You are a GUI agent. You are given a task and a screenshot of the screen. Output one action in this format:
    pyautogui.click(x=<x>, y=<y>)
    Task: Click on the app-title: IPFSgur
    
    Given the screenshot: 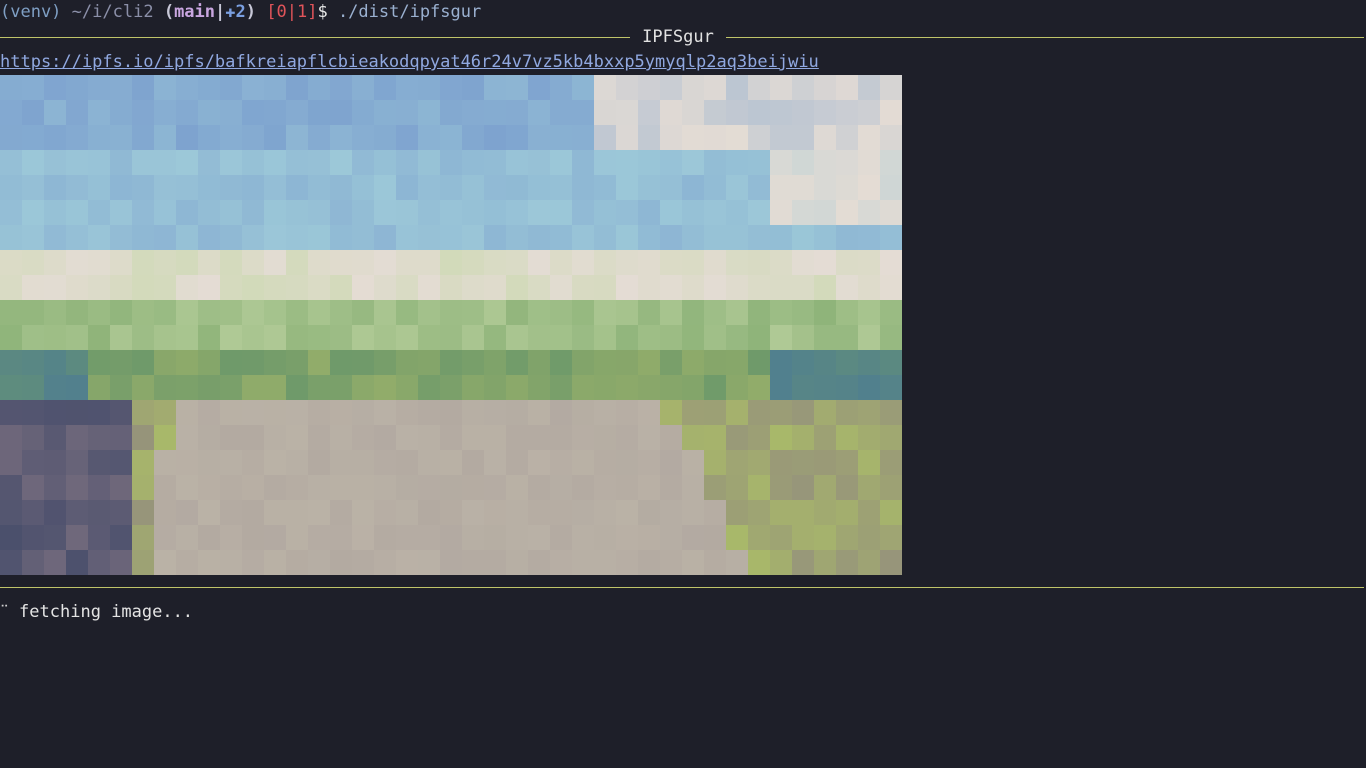 What is the action you would take?
    pyautogui.click(x=678, y=37)
    